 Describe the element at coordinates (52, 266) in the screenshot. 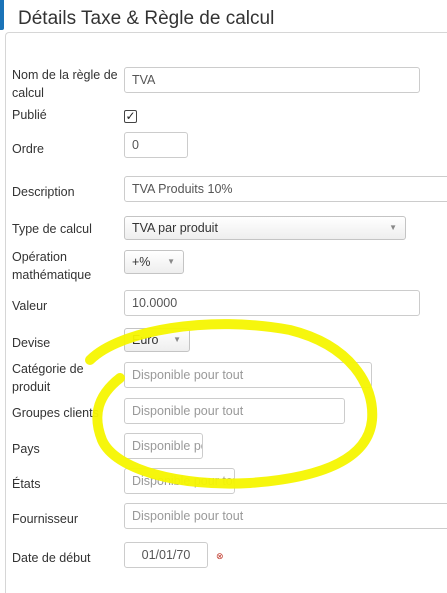

I see `math-op-label: Opération mathématique` at that location.